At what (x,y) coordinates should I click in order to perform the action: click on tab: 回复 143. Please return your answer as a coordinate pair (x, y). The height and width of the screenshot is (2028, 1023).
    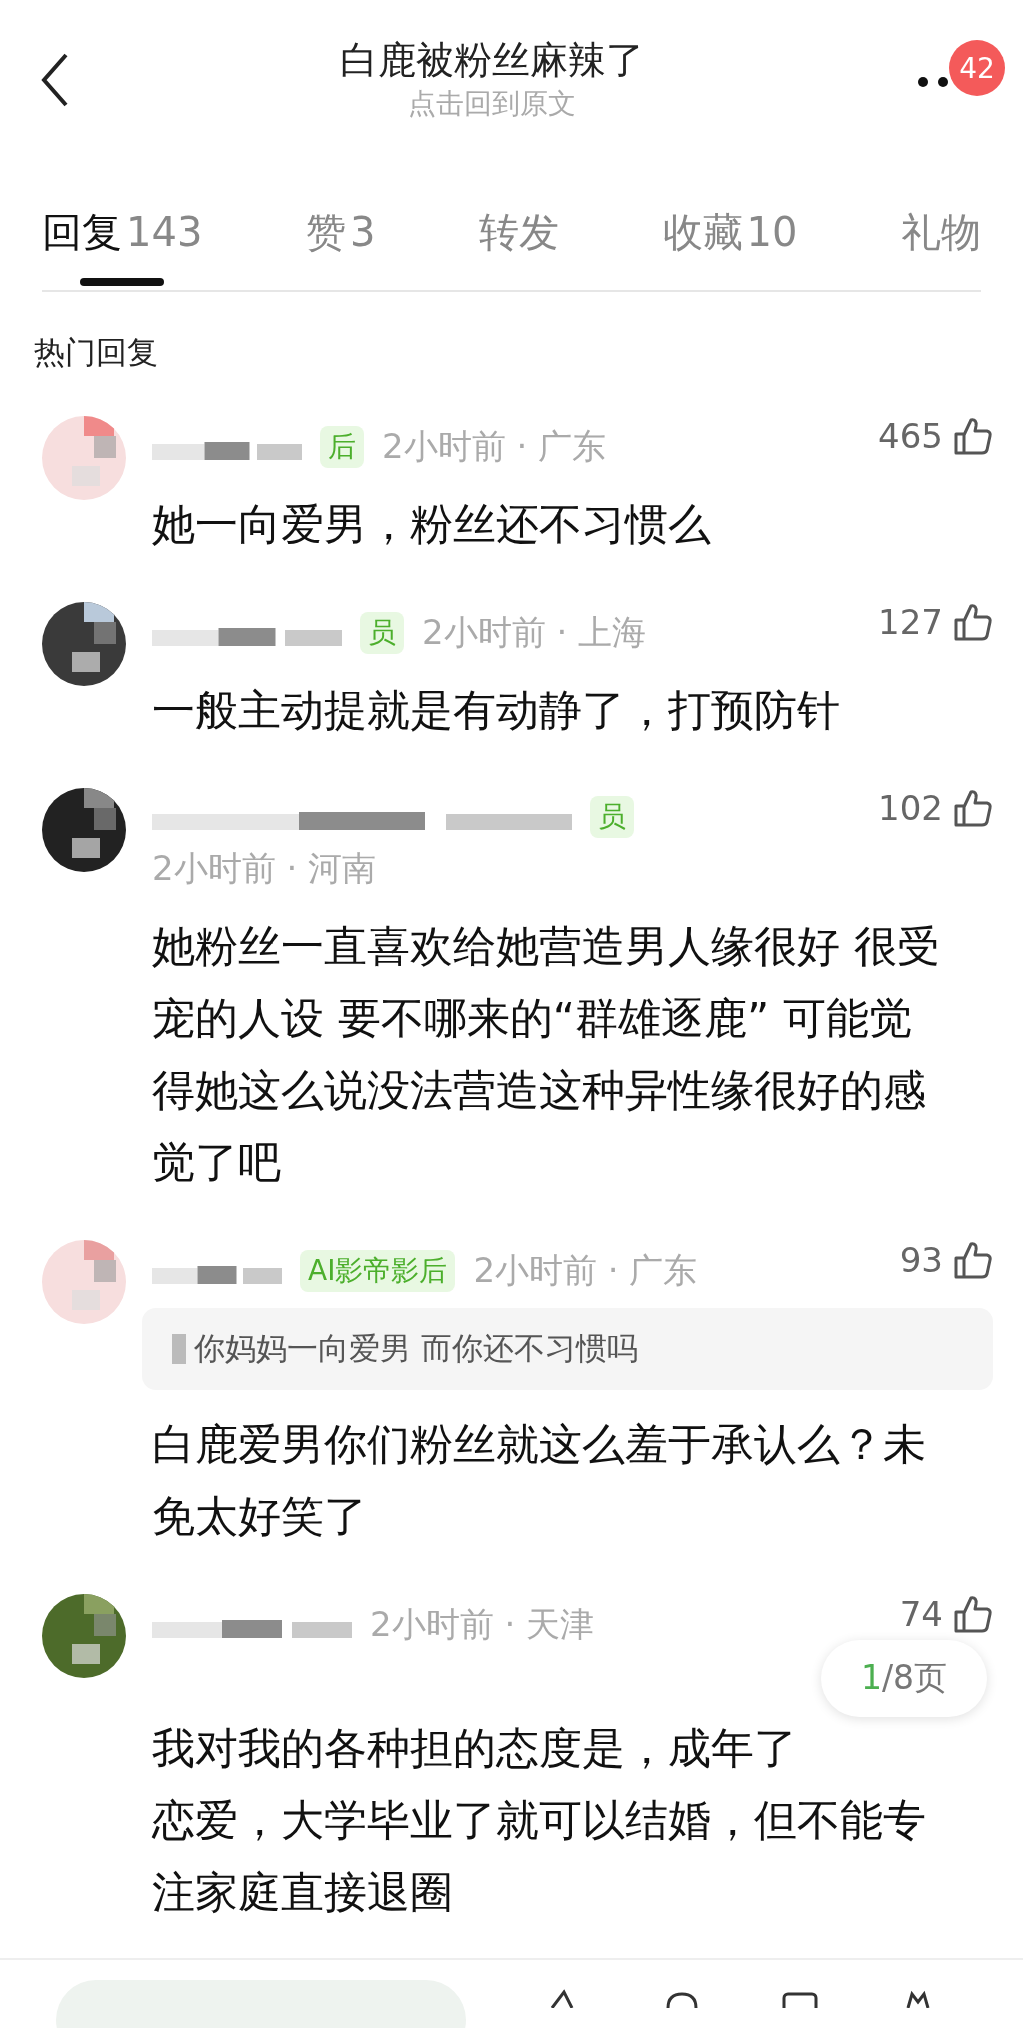
    Looking at the image, I should click on (122, 242).